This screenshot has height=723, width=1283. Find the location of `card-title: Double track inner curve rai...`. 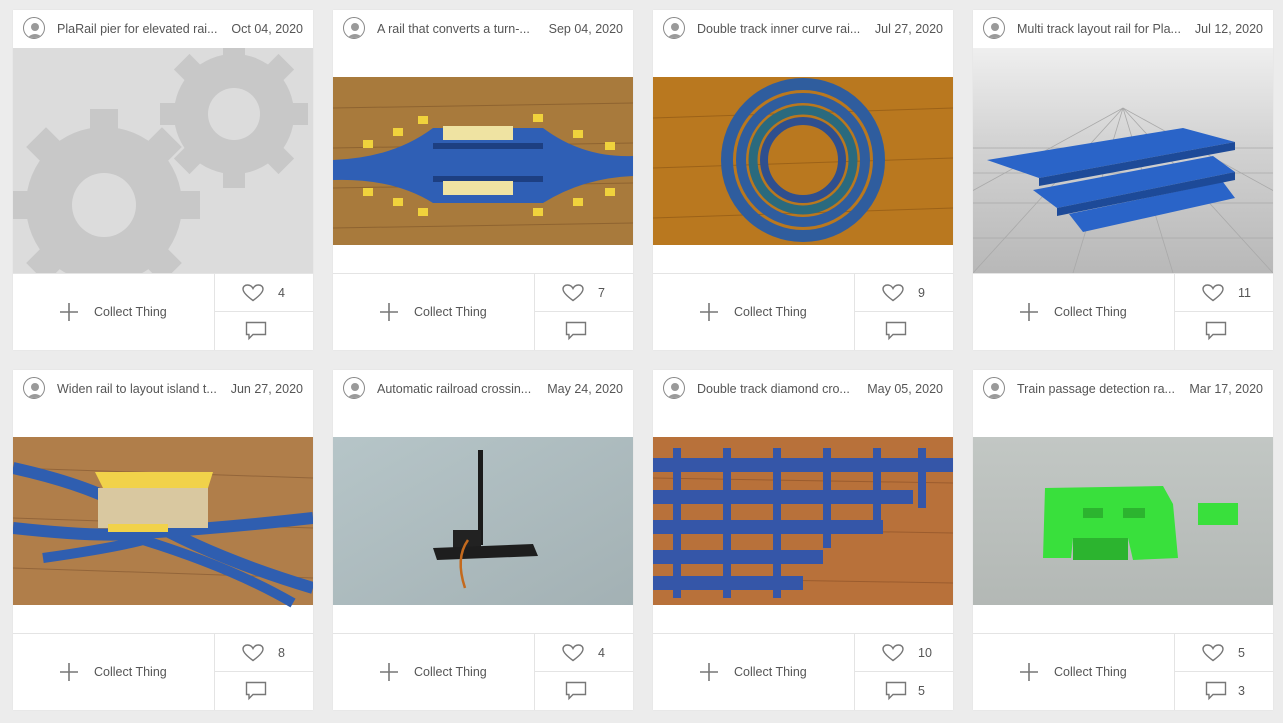

card-title: Double track inner curve rai... is located at coordinates (779, 29).